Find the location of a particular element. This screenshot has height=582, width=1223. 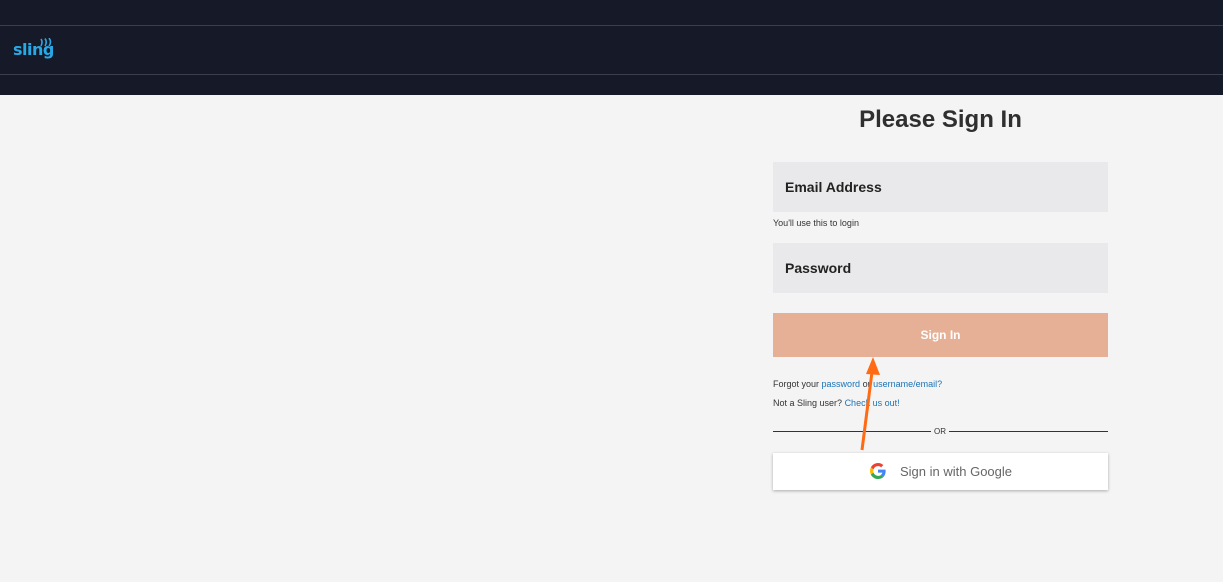

or-divider: OR is located at coordinates (940, 432).